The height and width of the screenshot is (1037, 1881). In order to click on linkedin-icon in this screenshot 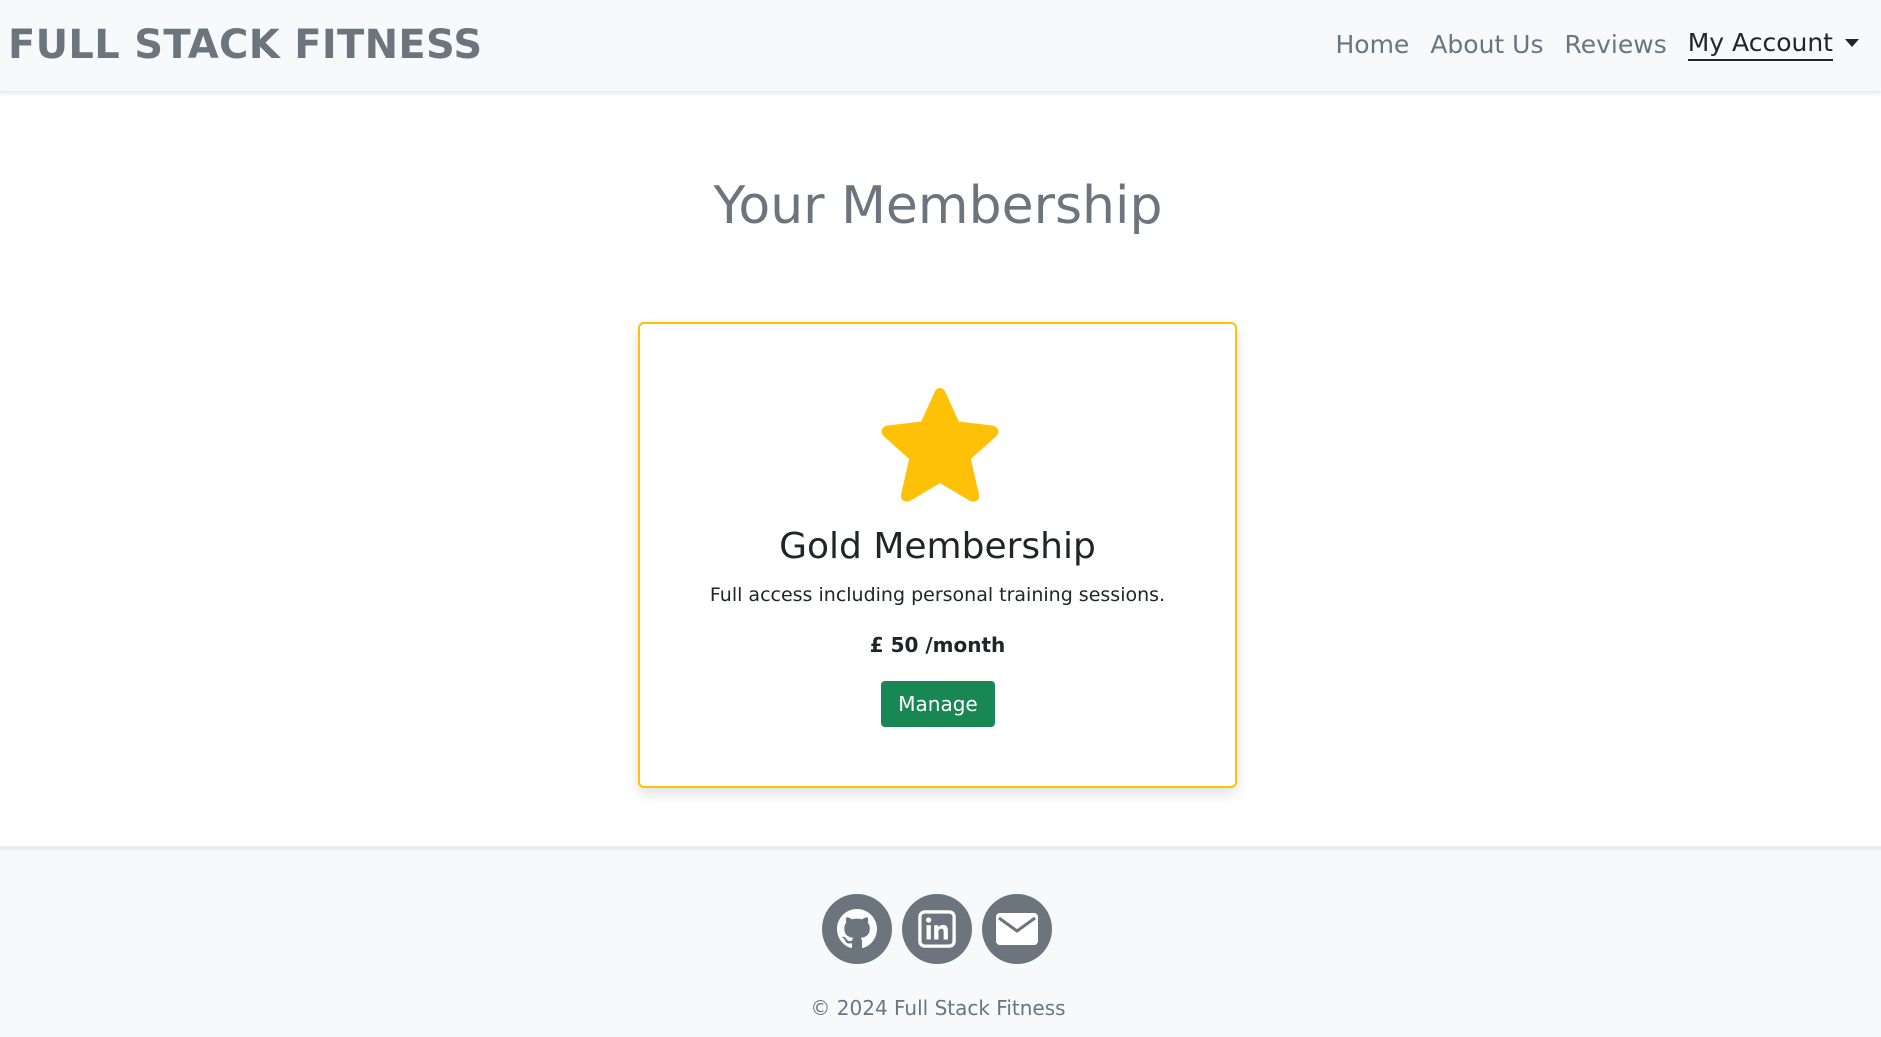, I will do `click(937, 929)`.